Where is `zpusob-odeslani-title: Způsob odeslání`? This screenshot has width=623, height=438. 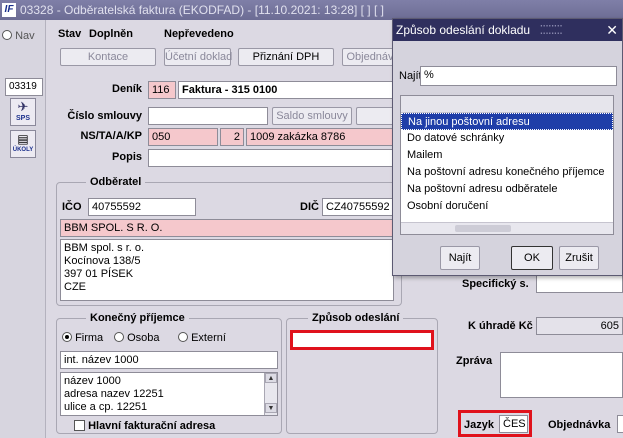 zpusob-odeslani-title: Způsob odeslání is located at coordinates (356, 318).